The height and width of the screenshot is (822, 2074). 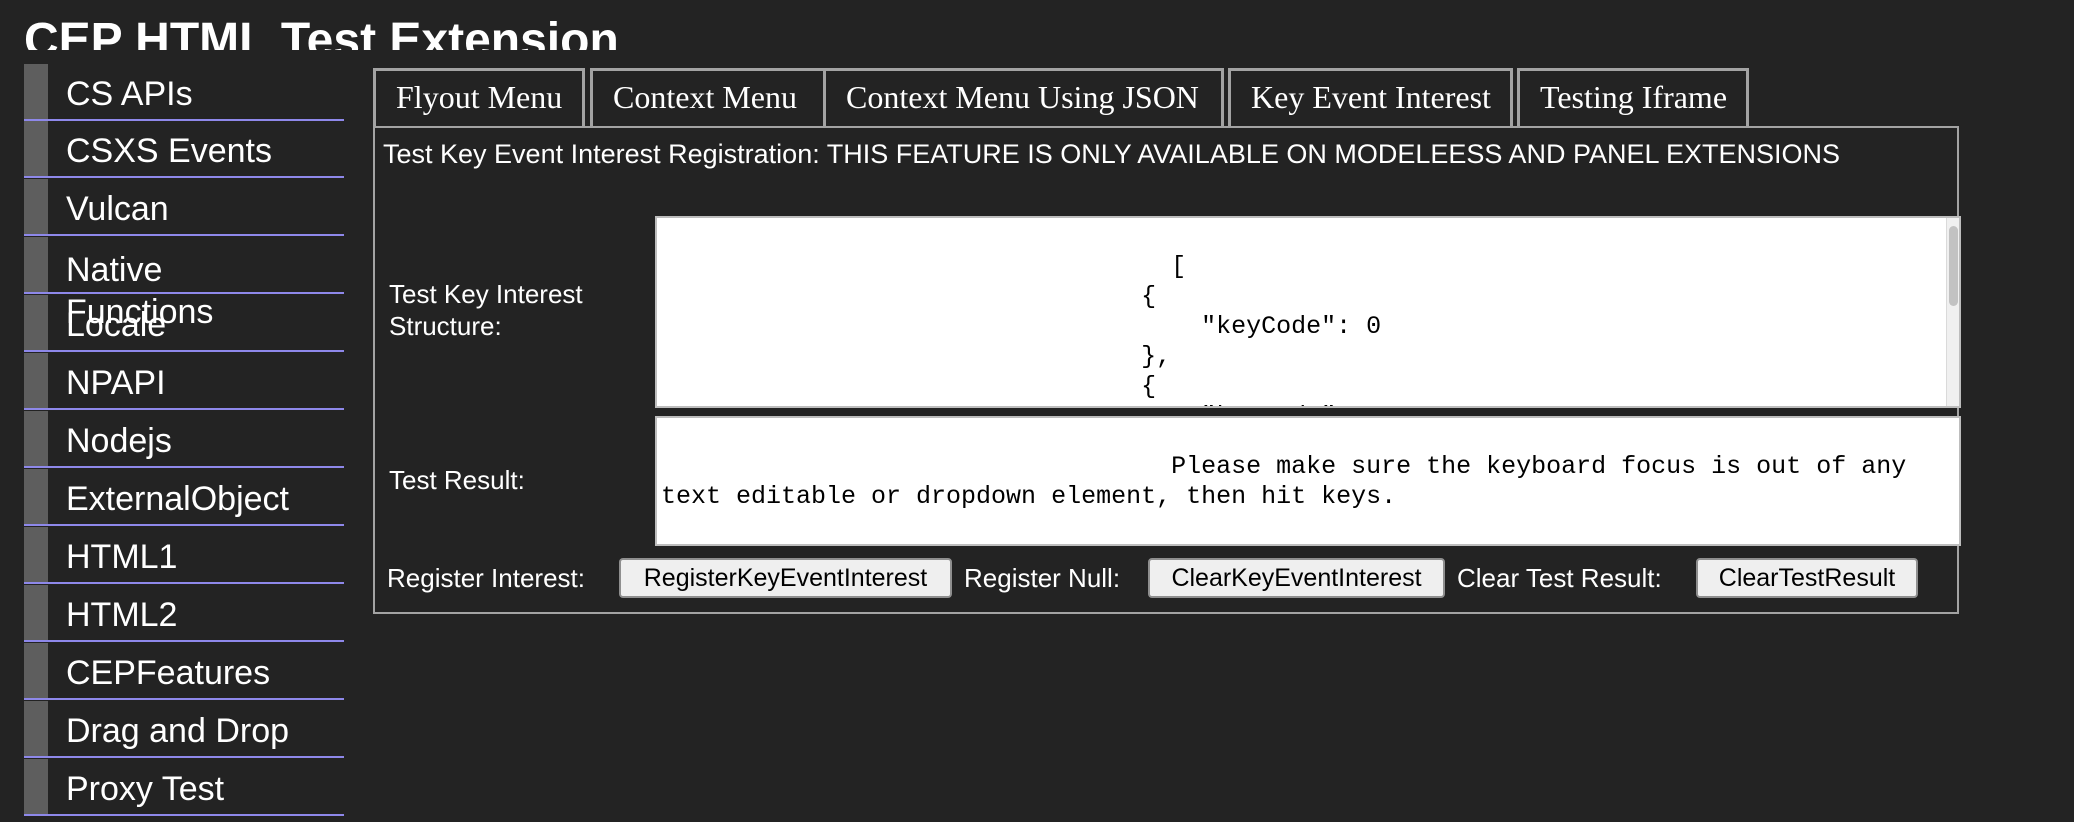 What do you see at coordinates (122, 615) in the screenshot?
I see `sidebar-item-label: HTML2` at bounding box center [122, 615].